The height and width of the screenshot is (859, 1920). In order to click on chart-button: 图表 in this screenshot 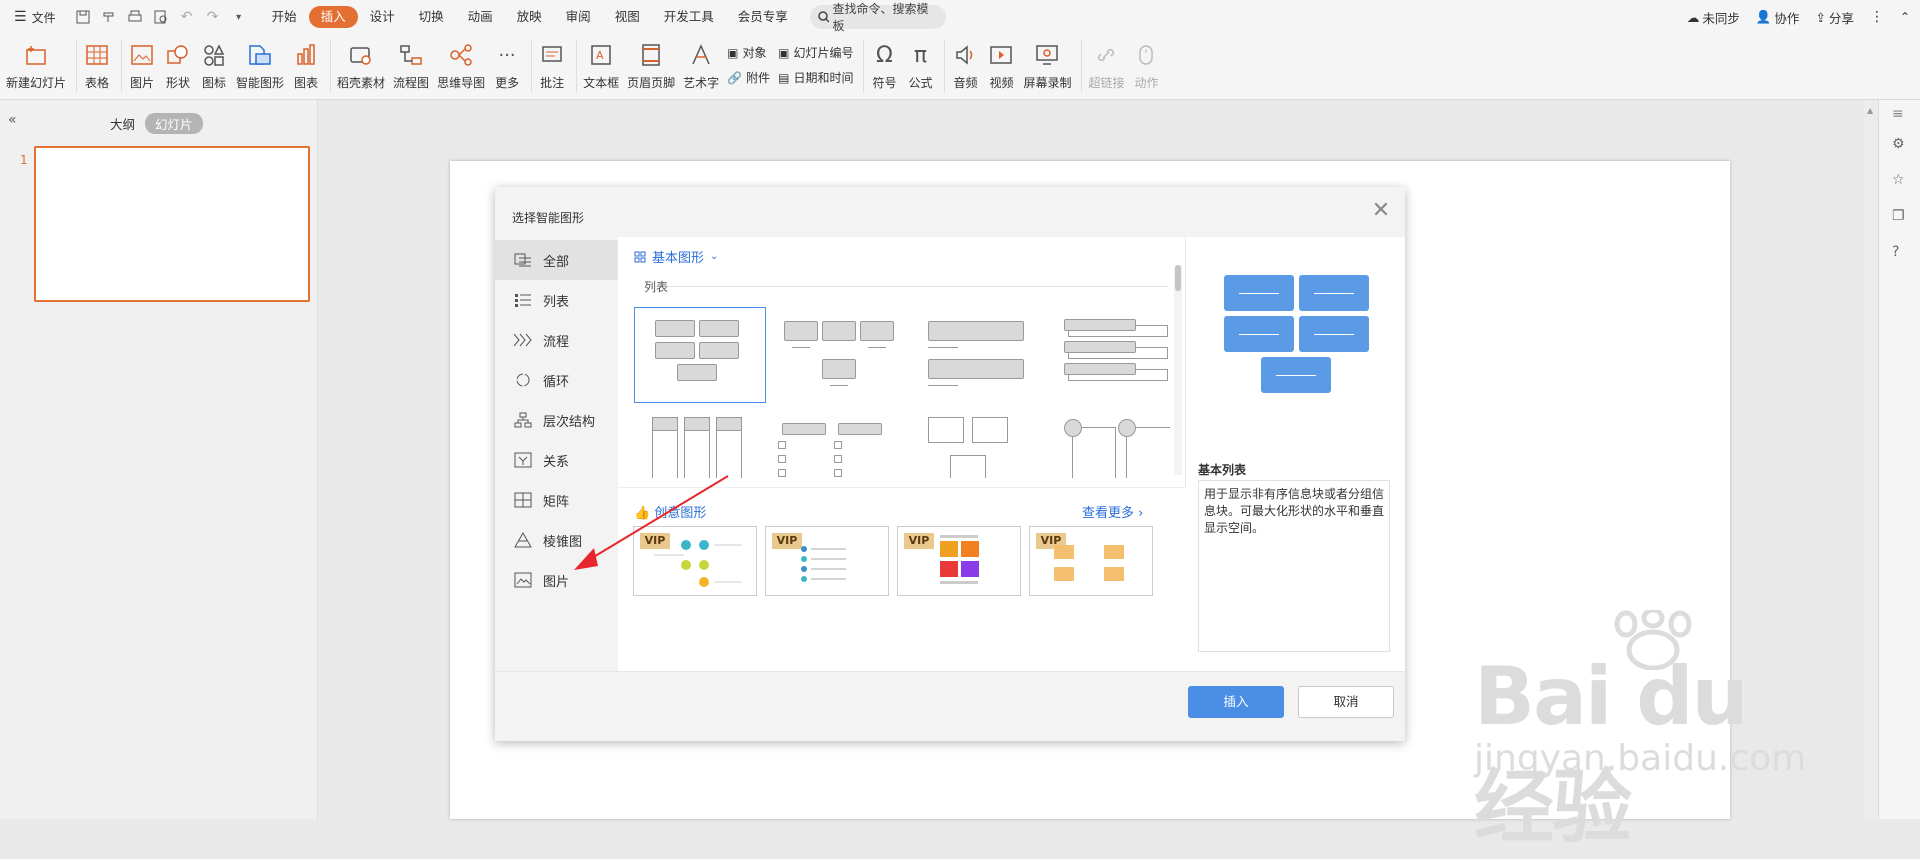, I will do `click(306, 62)`.